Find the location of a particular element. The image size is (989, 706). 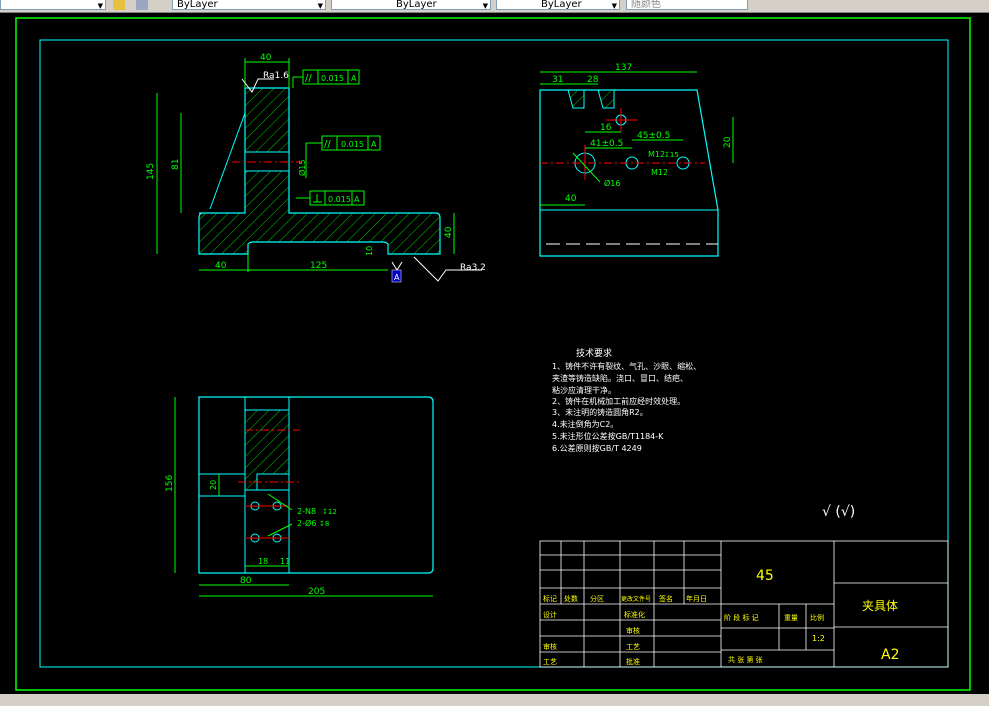

thread-1-depth: ↧15 is located at coordinates (671, 155).